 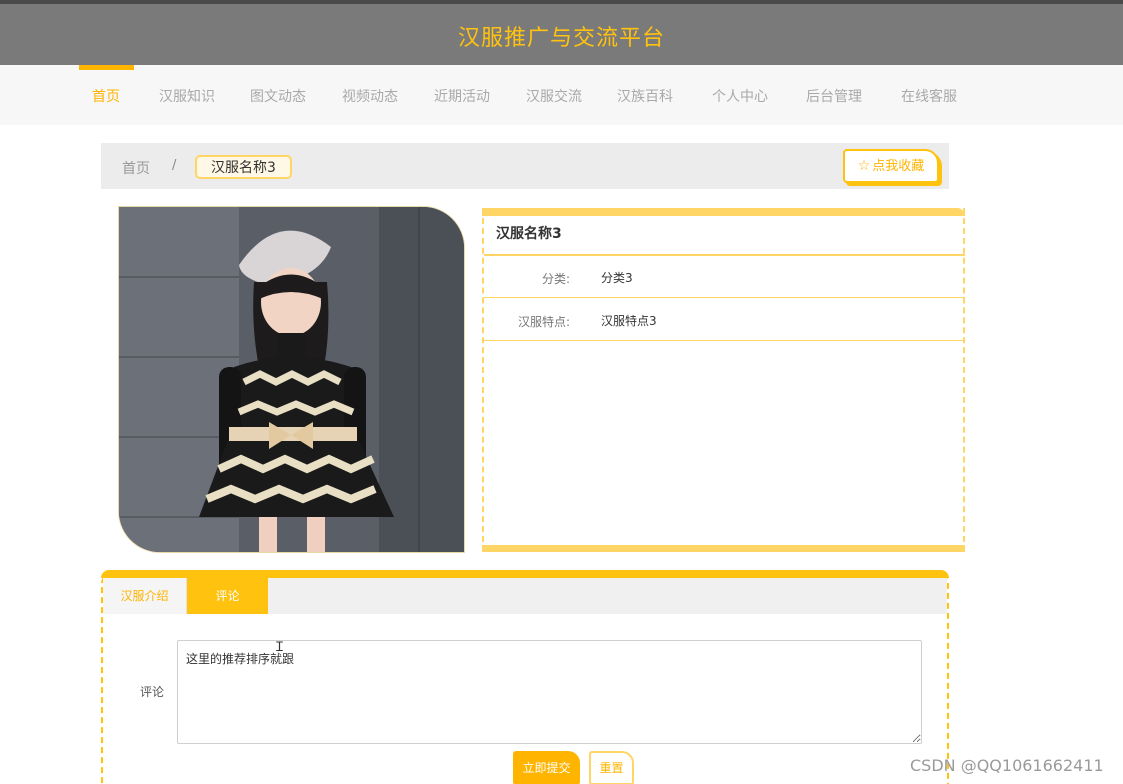 I want to click on category-label: 分类:, so click(x=555, y=279).